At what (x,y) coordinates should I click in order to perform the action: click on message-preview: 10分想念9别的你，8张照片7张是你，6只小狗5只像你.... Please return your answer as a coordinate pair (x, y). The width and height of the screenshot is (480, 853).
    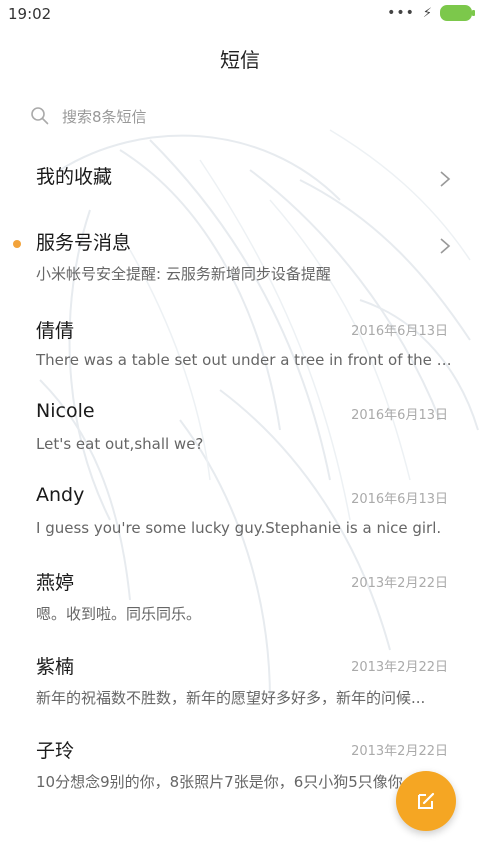
    Looking at the image, I should click on (227, 782).